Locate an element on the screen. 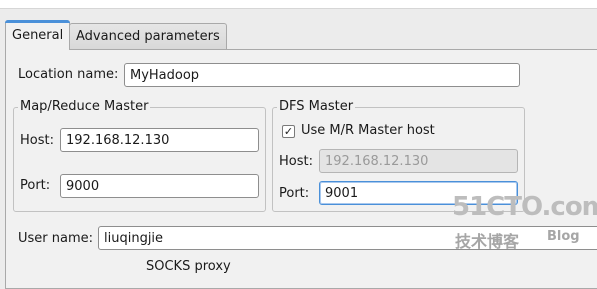  dfs-master-title: DFS Master is located at coordinates (316, 107).